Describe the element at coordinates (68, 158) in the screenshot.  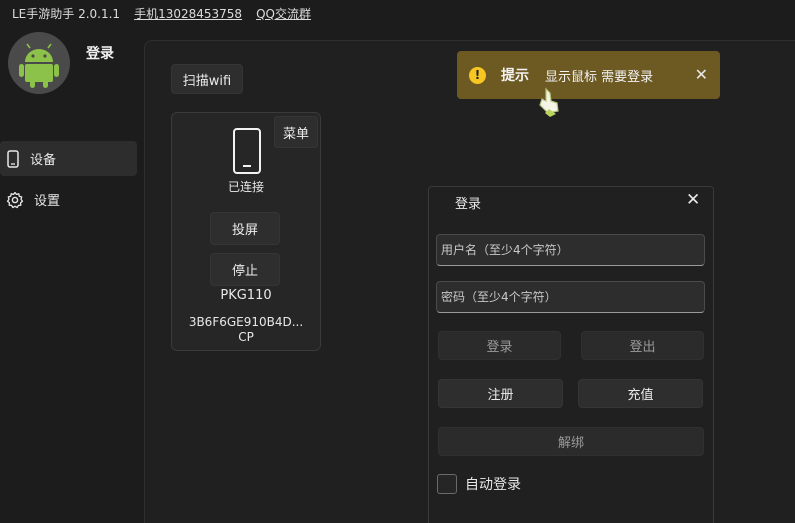
I see `sidebar-item-devices: 设备` at that location.